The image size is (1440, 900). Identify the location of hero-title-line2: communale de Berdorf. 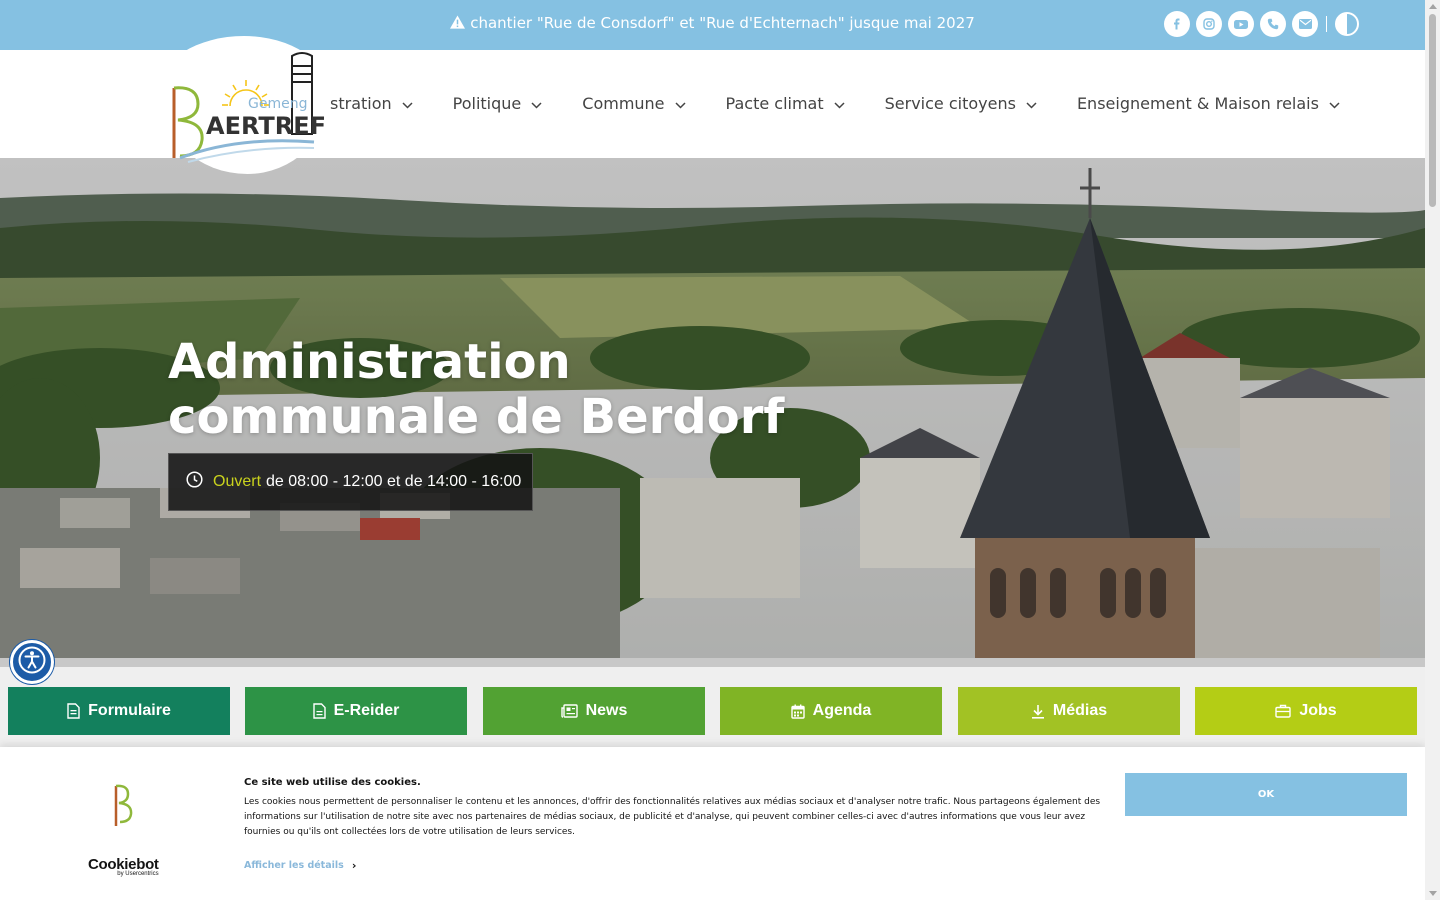
(476, 417).